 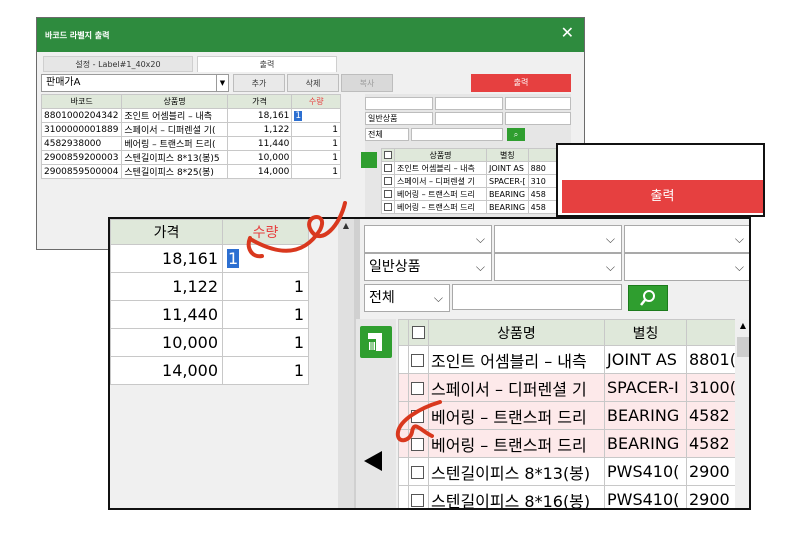 What do you see at coordinates (373, 461) in the screenshot?
I see `move-left-arrow-icon` at bounding box center [373, 461].